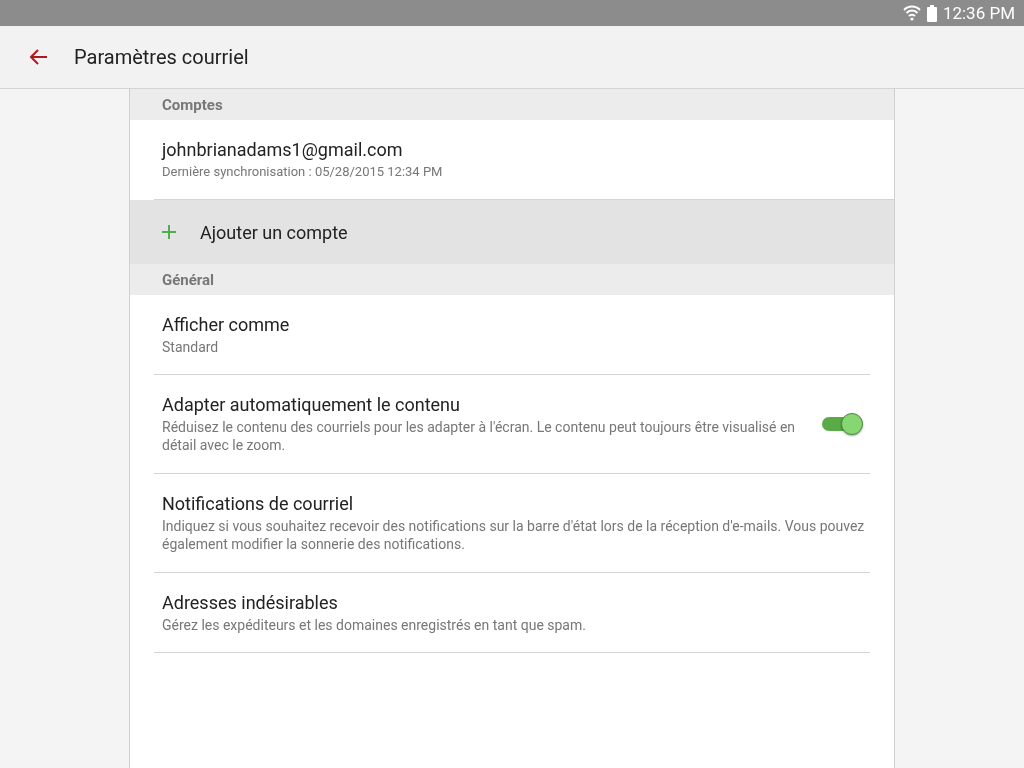 The width and height of the screenshot is (1024, 768). What do you see at coordinates (842, 424) in the screenshot?
I see `toggle-switch` at bounding box center [842, 424].